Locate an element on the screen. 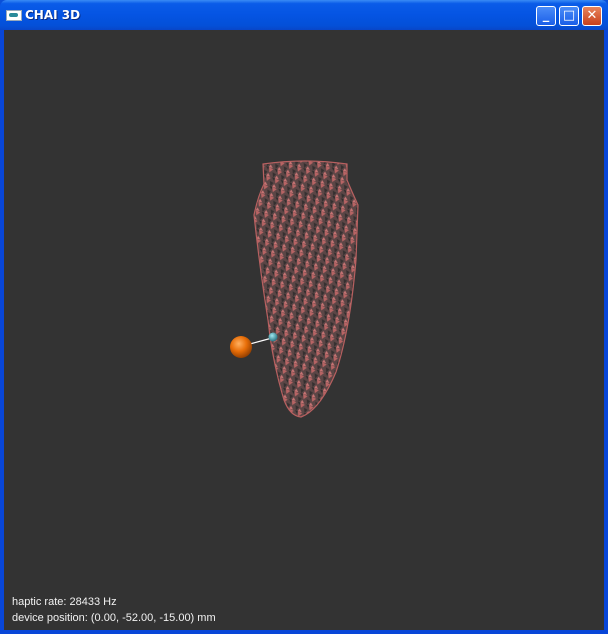 The height and width of the screenshot is (634, 608). minimize-button: _ is located at coordinates (546, 16).